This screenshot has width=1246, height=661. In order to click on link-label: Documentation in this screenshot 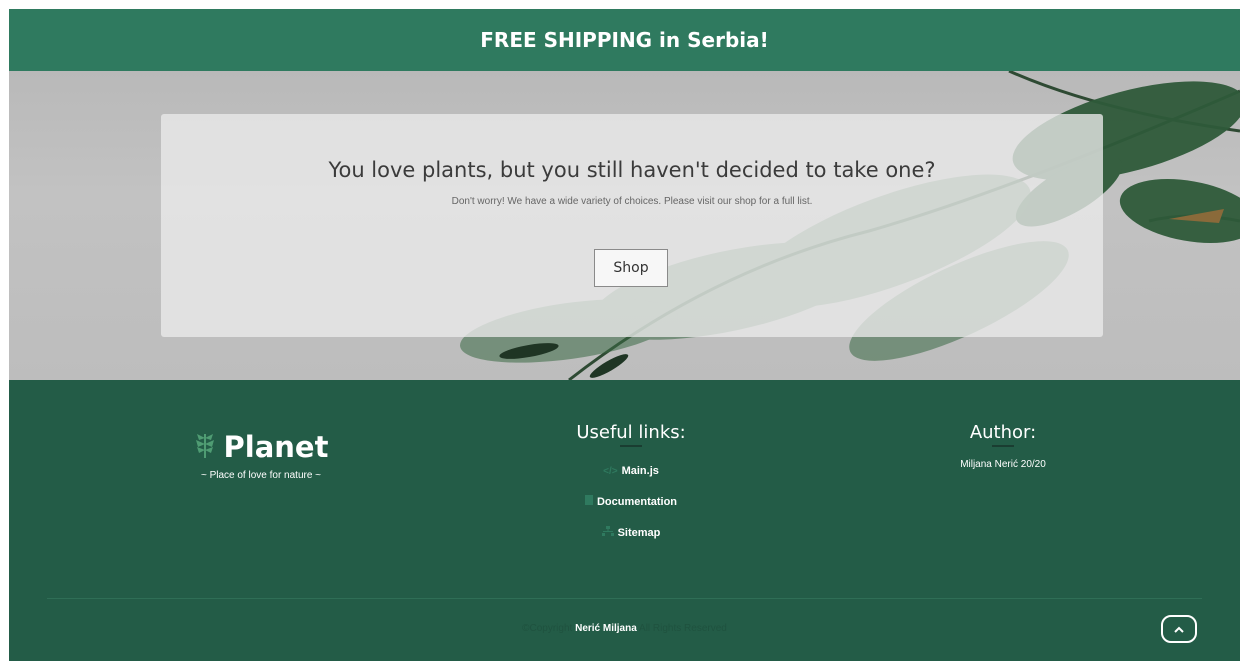, I will do `click(637, 501)`.